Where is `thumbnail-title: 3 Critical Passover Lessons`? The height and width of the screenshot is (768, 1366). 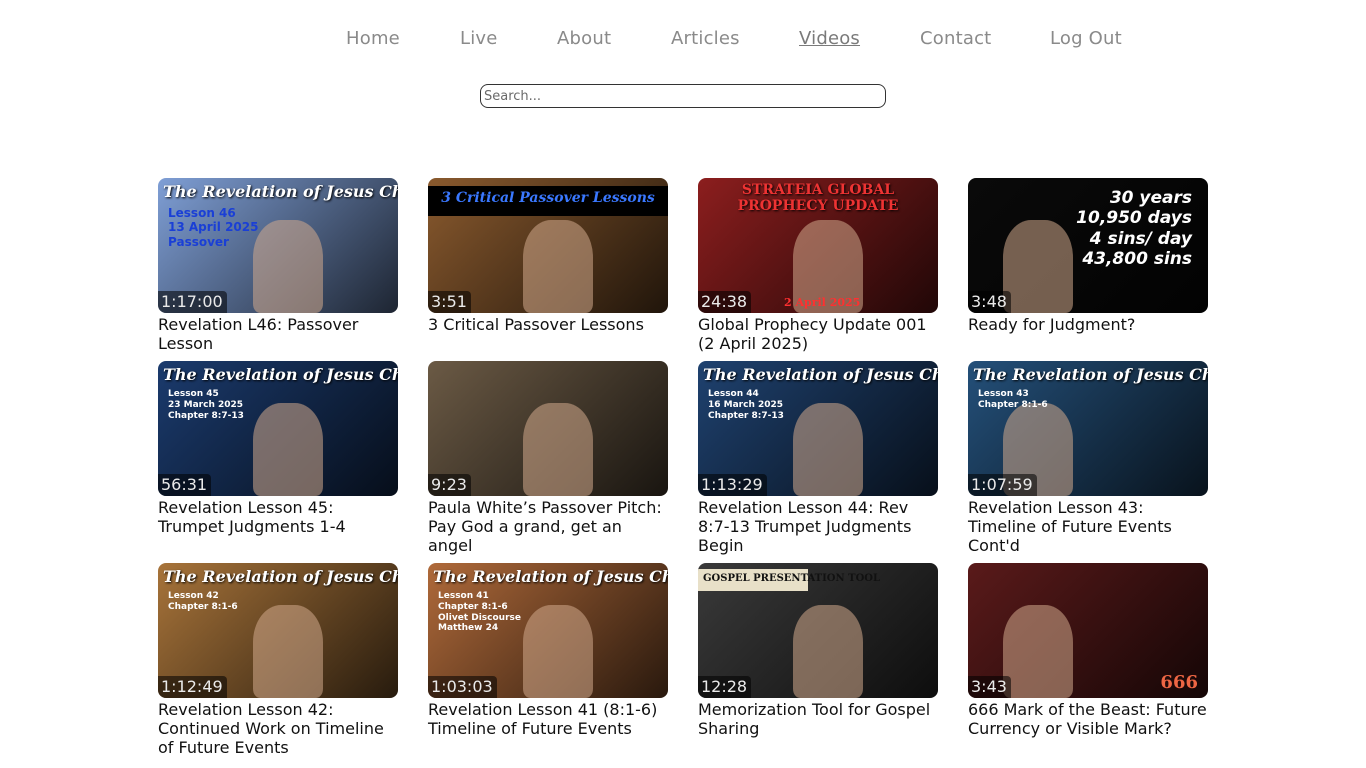 thumbnail-title: 3 Critical Passover Lessons is located at coordinates (548, 201).